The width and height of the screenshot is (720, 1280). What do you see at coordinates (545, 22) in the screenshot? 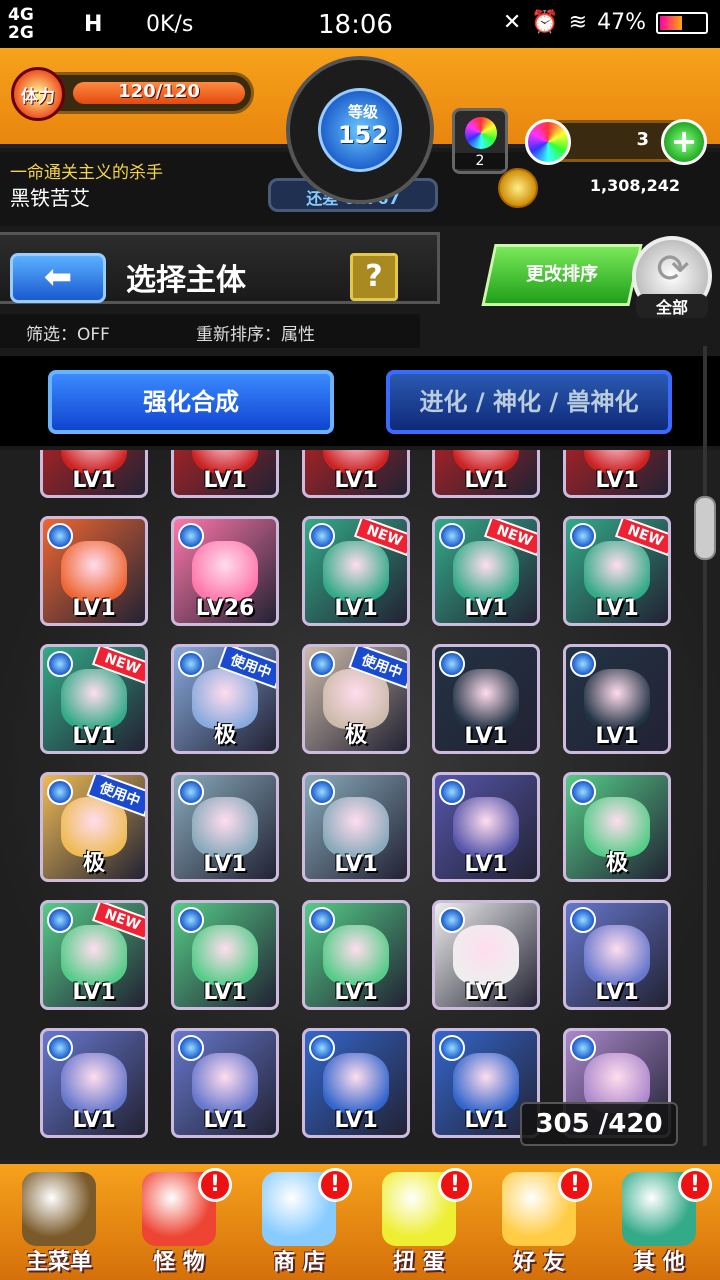
I see `alarm-icon: ⏰` at bounding box center [545, 22].